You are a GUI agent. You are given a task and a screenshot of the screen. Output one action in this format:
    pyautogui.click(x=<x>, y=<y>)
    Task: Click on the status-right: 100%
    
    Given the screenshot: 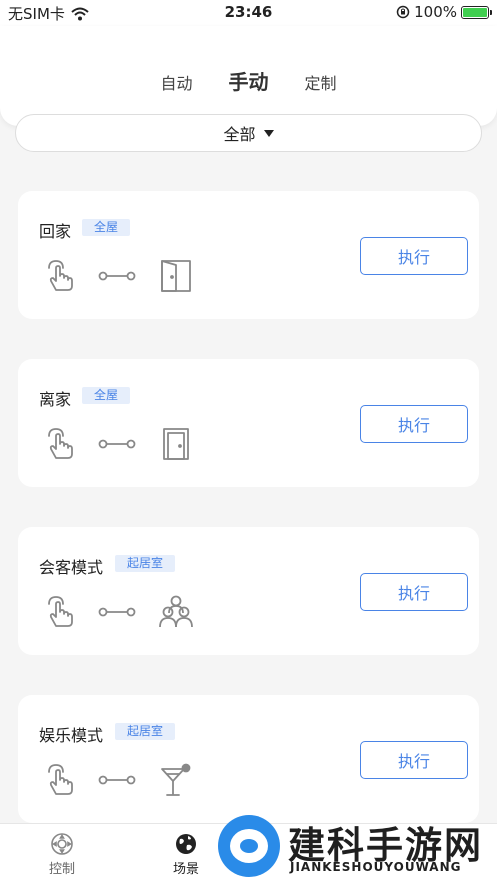 What is the action you would take?
    pyautogui.click(x=444, y=12)
    